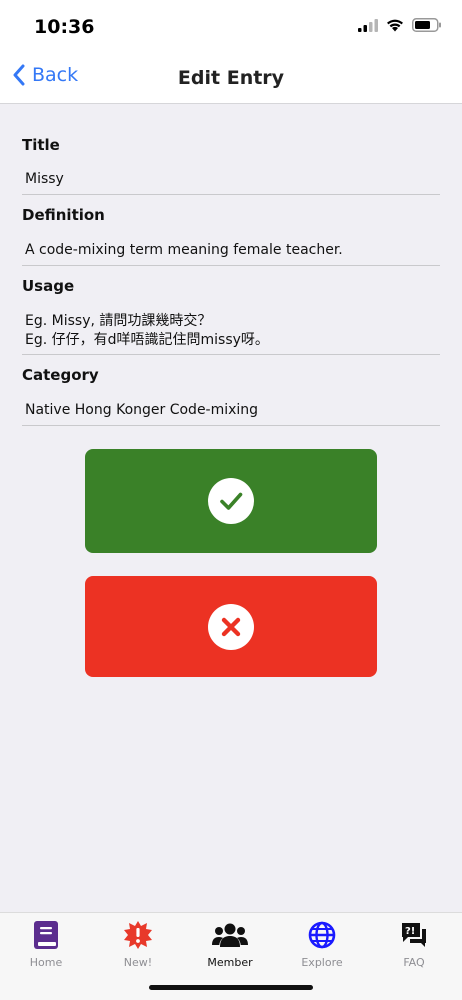  I want to click on cancel-circle, so click(231, 626).